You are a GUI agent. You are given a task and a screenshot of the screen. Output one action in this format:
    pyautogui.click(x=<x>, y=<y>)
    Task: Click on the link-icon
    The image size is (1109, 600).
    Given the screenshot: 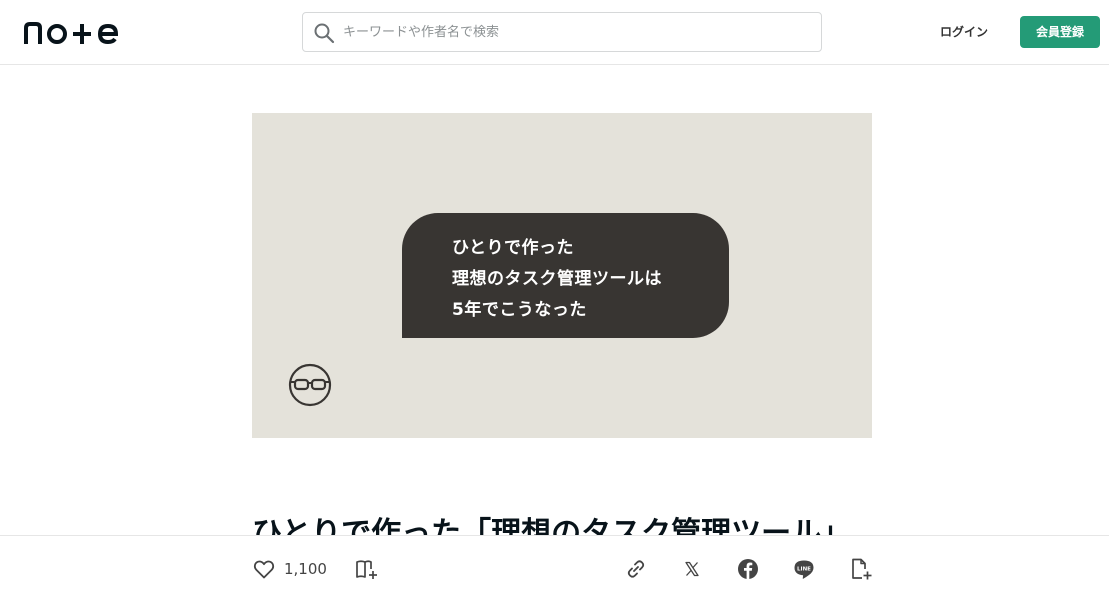 What is the action you would take?
    pyautogui.click(x=636, y=569)
    